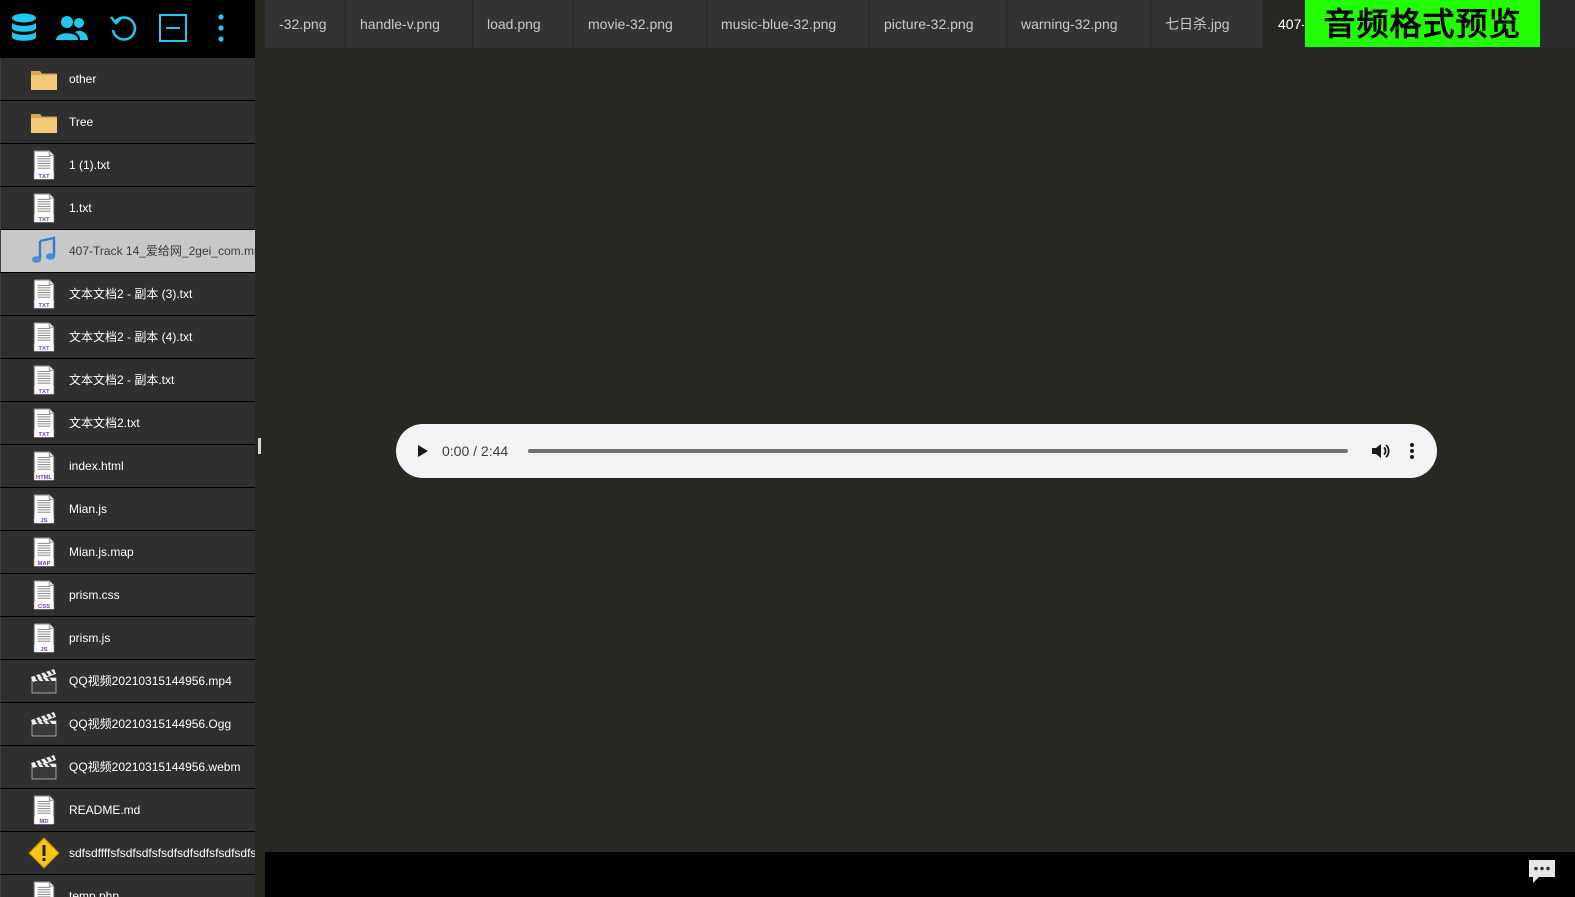 This screenshot has height=897, width=1575. I want to click on file-list-item: TXT 文本文档2 - 副本 (4).txt, so click(127, 337).